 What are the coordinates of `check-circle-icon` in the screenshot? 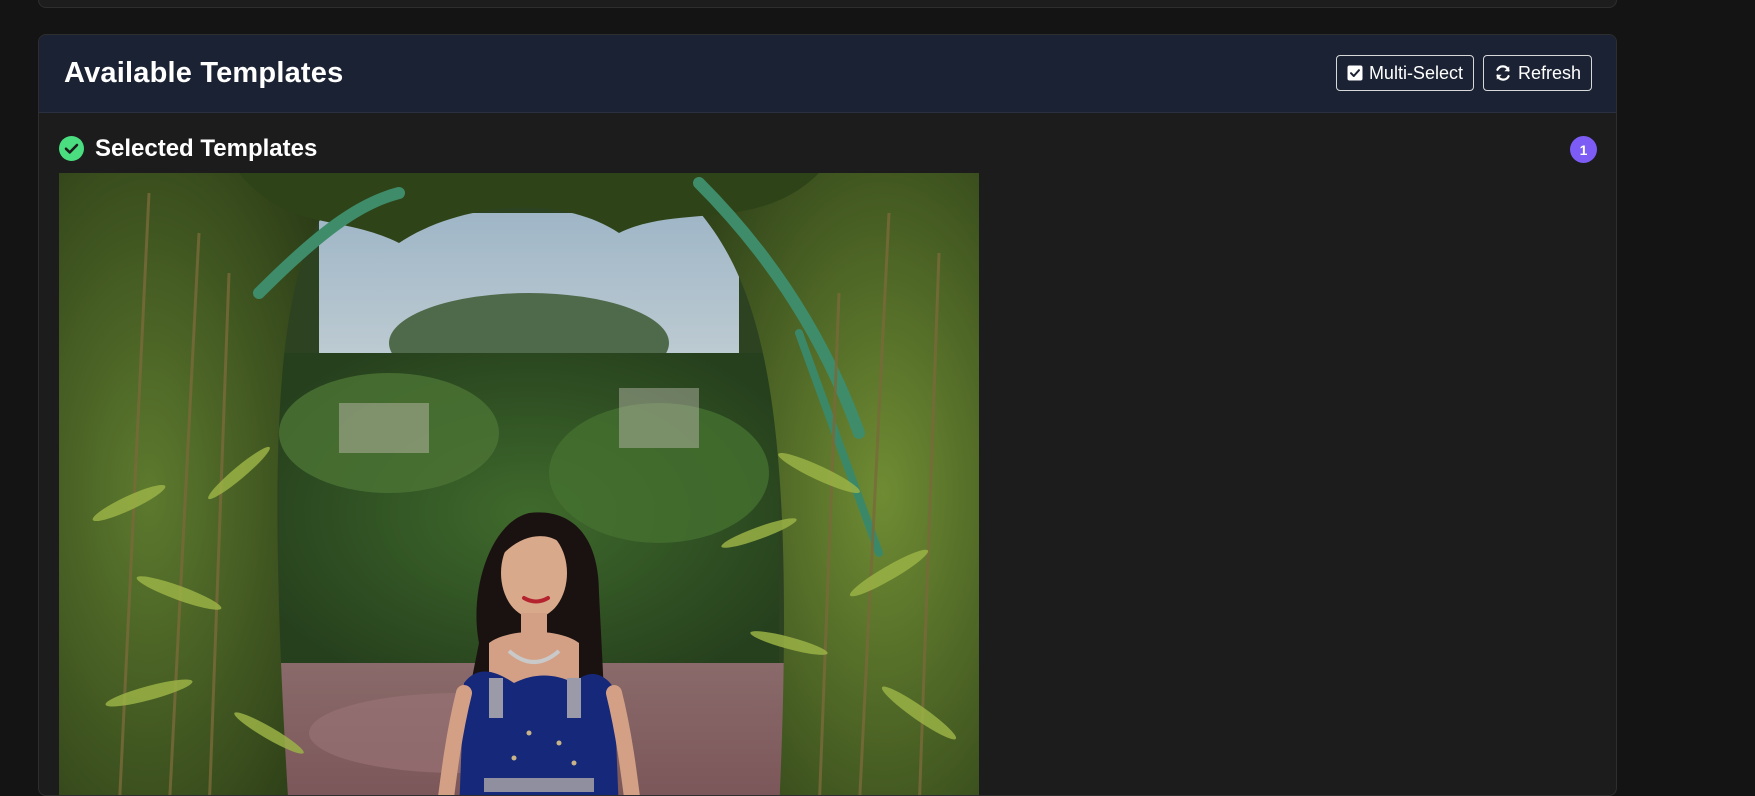 It's located at (71, 148).